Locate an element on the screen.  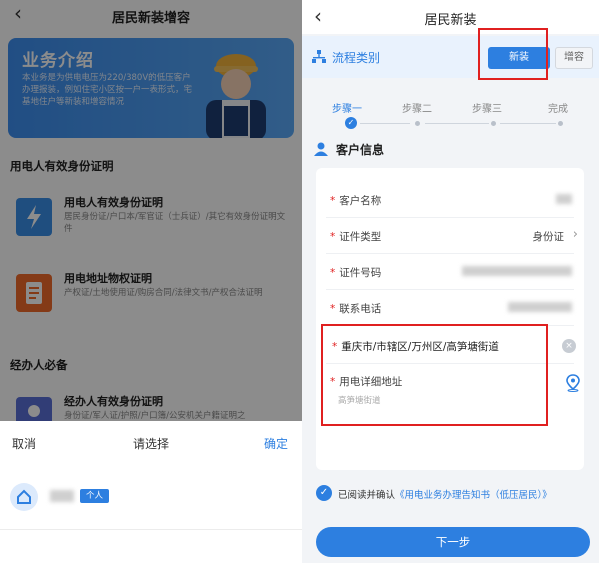
location-icon is located at coordinates (573, 383).